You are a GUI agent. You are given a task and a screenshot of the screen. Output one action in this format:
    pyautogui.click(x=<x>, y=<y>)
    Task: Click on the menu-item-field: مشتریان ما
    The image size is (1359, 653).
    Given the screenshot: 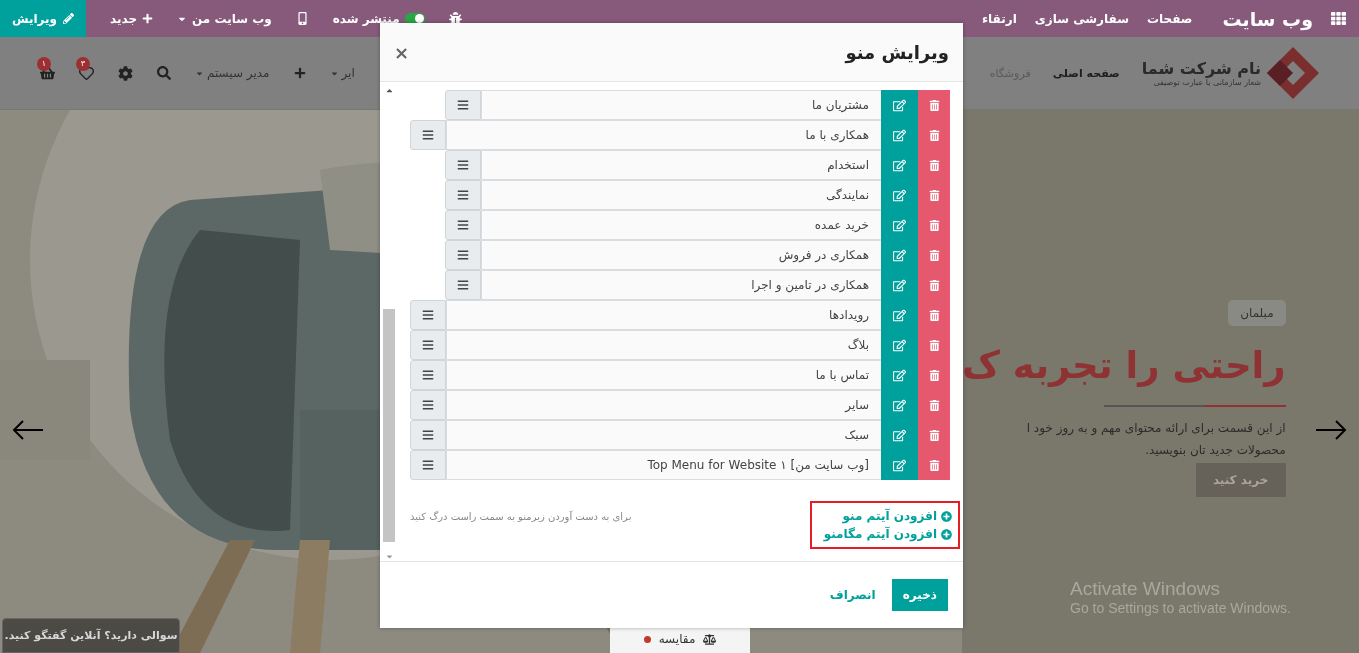 What is the action you would take?
    pyautogui.click(x=681, y=105)
    